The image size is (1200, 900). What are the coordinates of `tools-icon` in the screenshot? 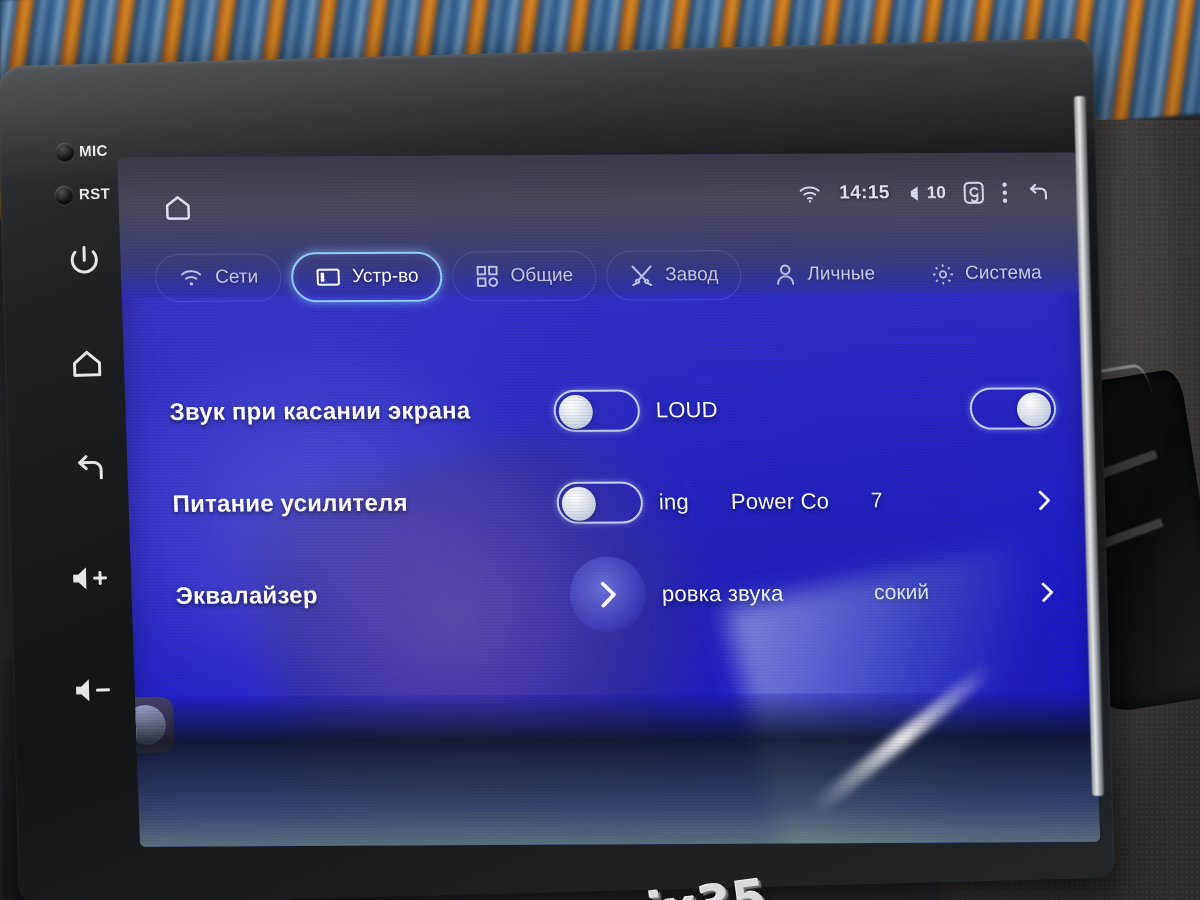 It's located at (641, 276).